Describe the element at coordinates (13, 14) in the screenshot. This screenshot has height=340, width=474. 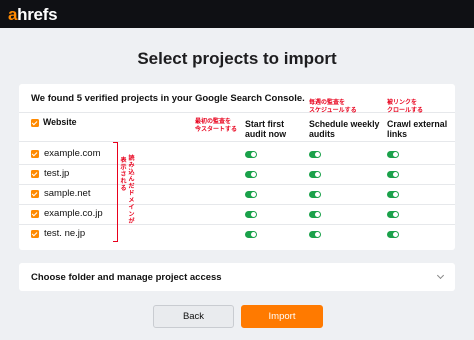
I see `logo-accent: a` at that location.